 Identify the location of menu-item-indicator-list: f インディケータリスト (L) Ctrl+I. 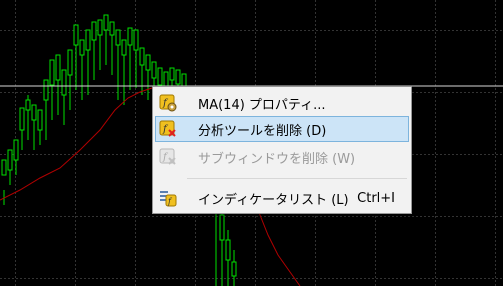
(282, 198).